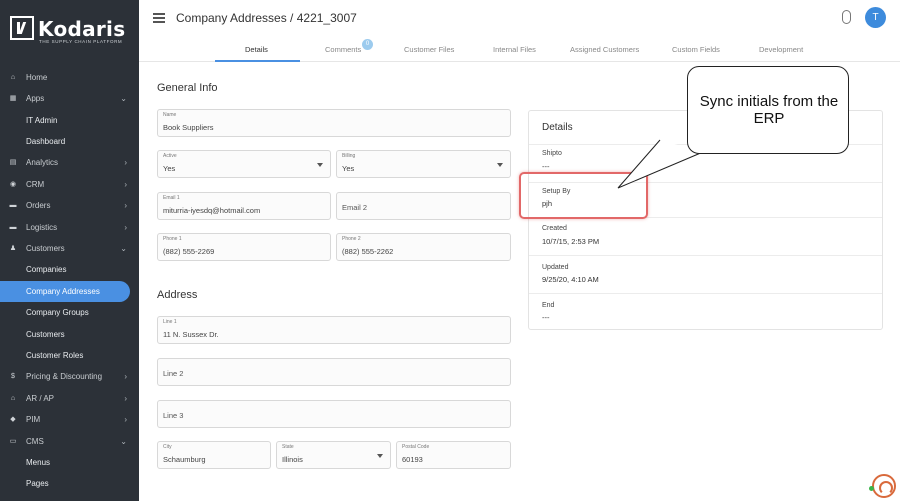  Describe the element at coordinates (604, 49) in the screenshot. I see `tab-assigned-customers: Assigned Customers` at that location.